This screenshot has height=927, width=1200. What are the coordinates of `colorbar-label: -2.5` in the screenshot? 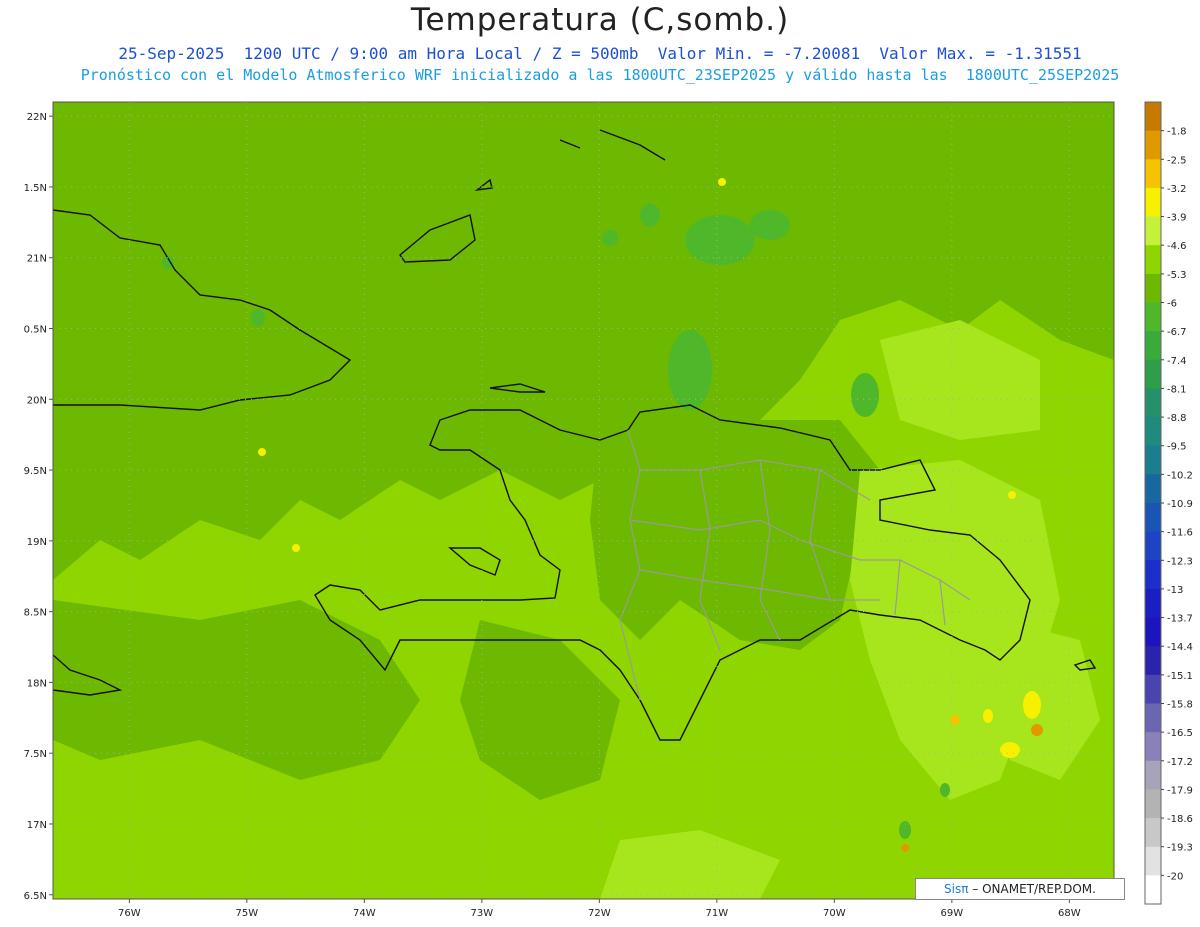 It's located at (1177, 160).